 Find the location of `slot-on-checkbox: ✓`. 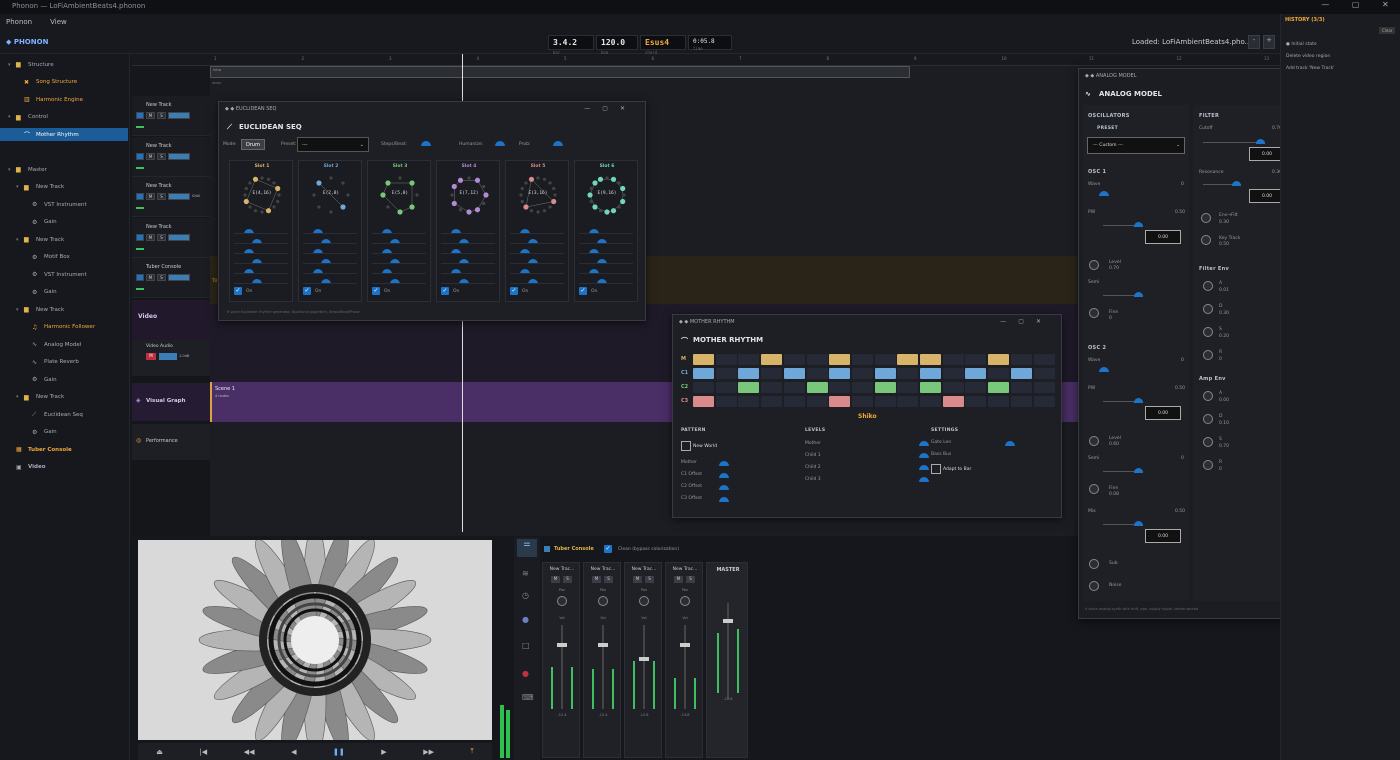

slot-on-checkbox: ✓ is located at coordinates (307, 291).